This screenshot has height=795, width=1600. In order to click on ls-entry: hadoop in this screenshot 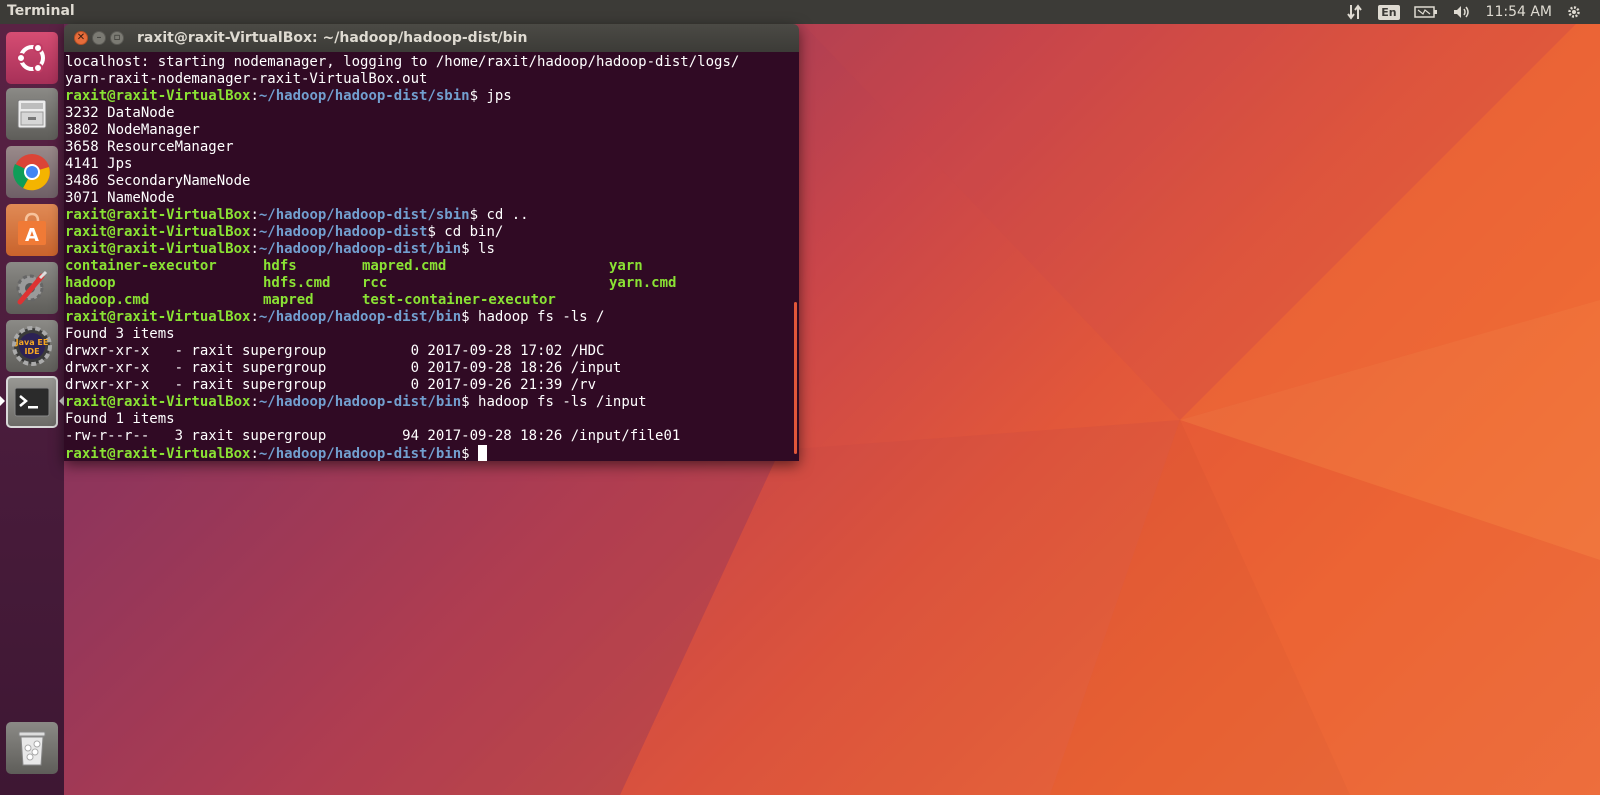, I will do `click(90, 283)`.